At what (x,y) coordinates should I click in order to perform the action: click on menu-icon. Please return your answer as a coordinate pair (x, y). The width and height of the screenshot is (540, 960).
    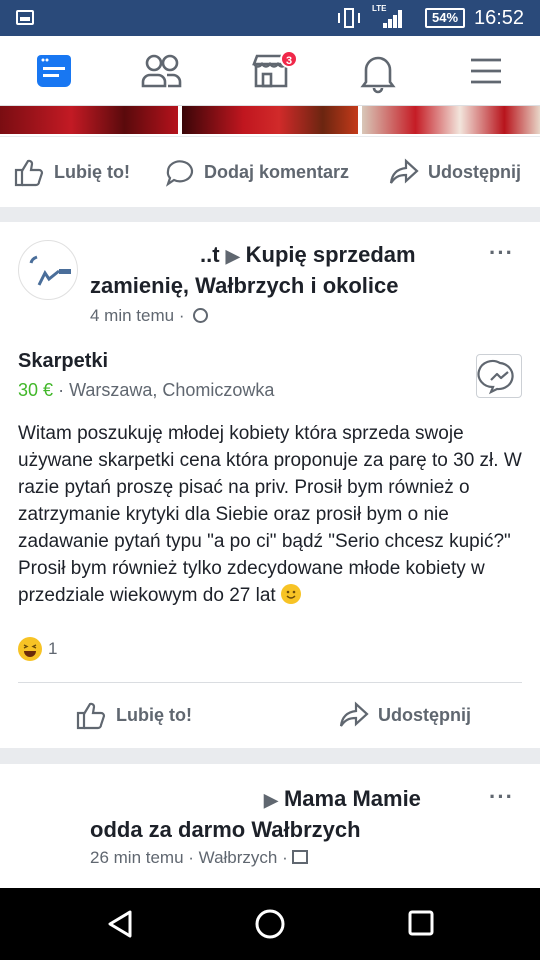
    Looking at the image, I should click on (486, 71).